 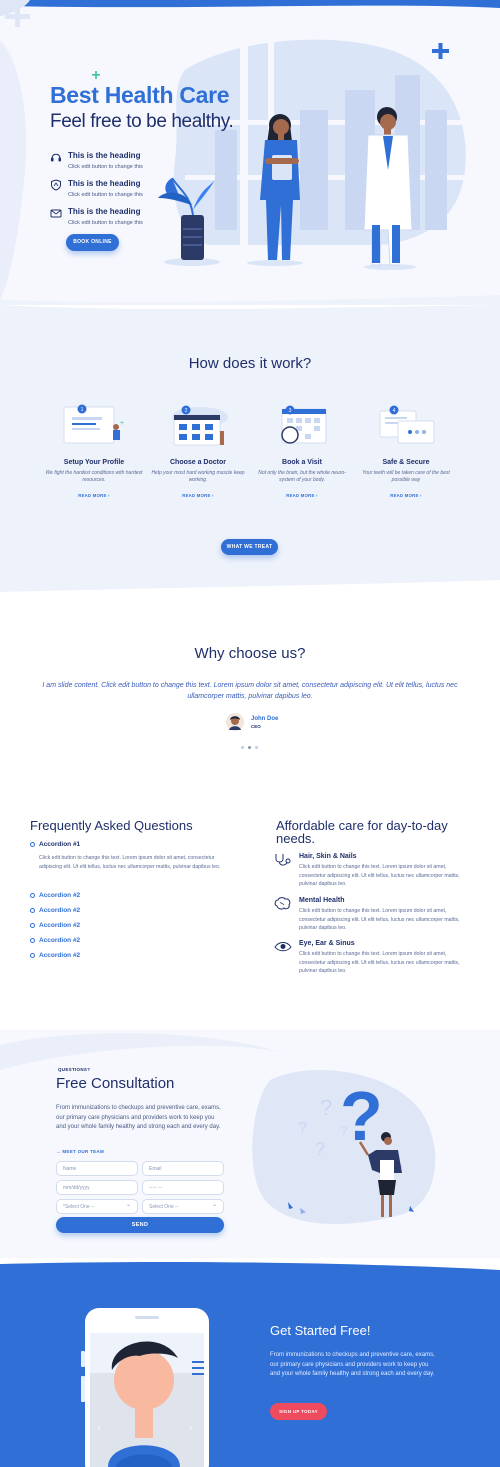 What do you see at coordinates (265, 719) in the screenshot?
I see `author-name: John Doe` at bounding box center [265, 719].